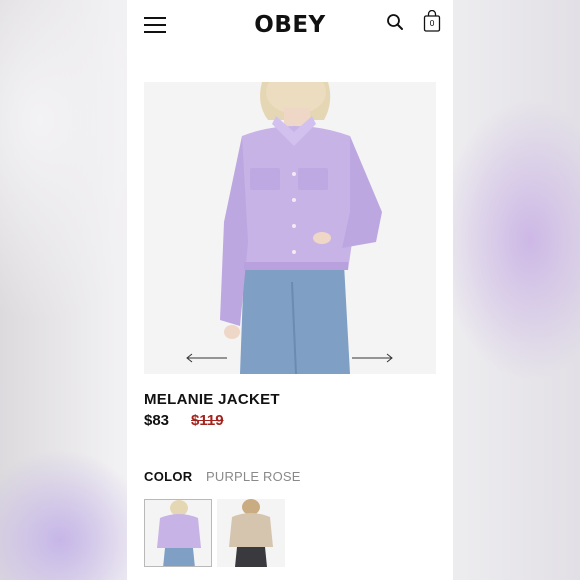 This screenshot has width=580, height=580. I want to click on sale-price: $83, so click(157, 420).